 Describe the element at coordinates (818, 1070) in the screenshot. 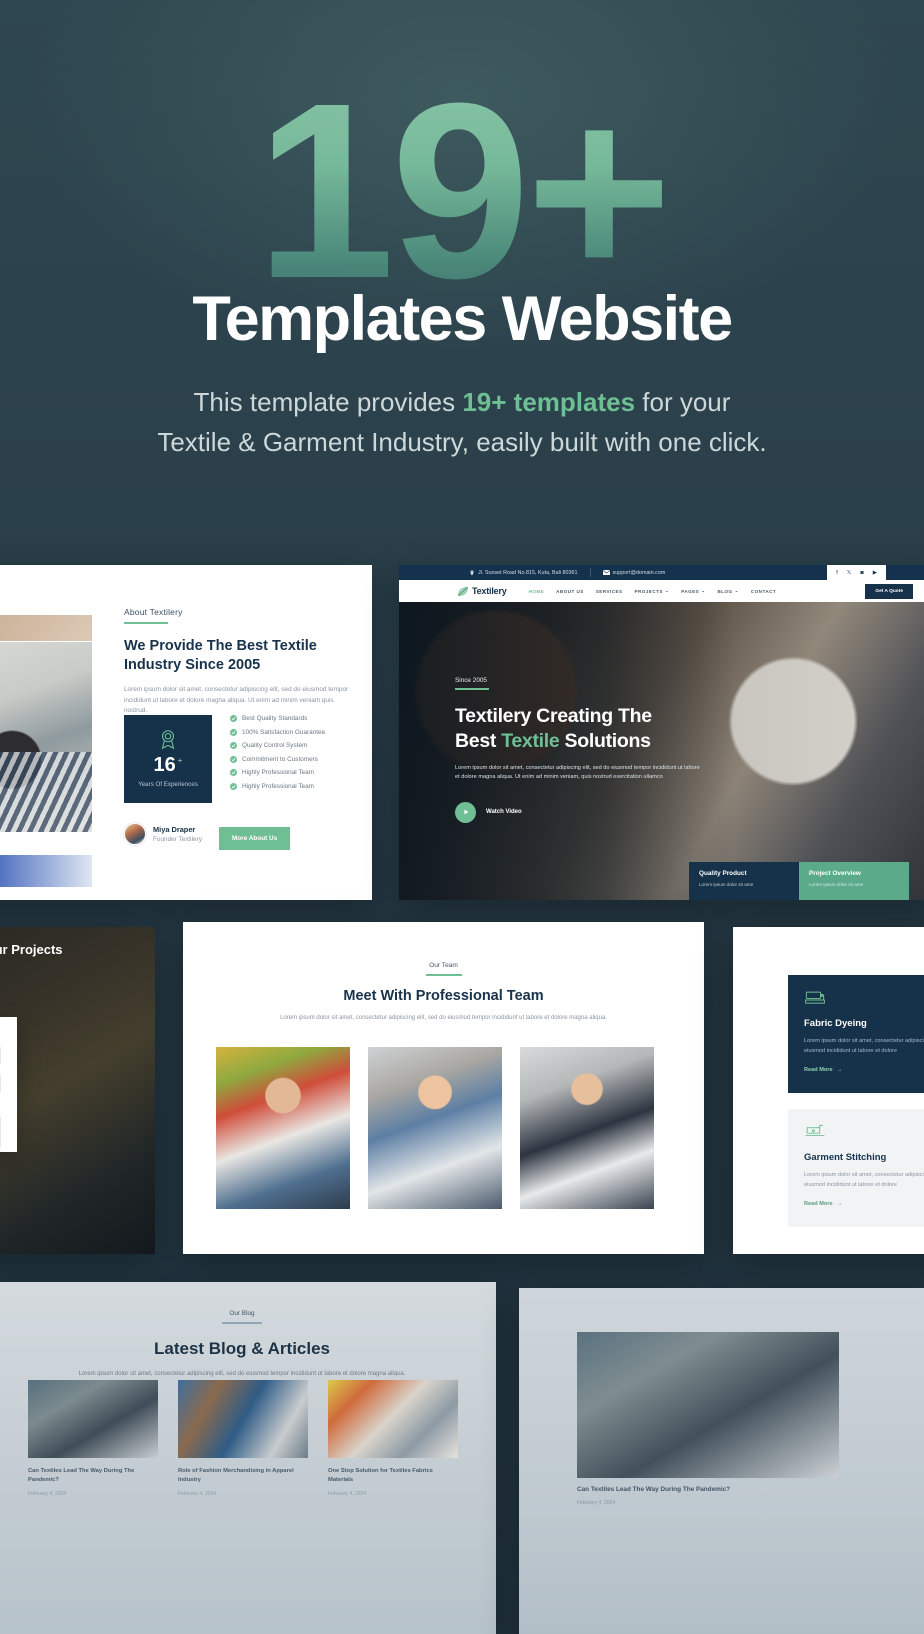

I see `read-more-label: Read More` at that location.